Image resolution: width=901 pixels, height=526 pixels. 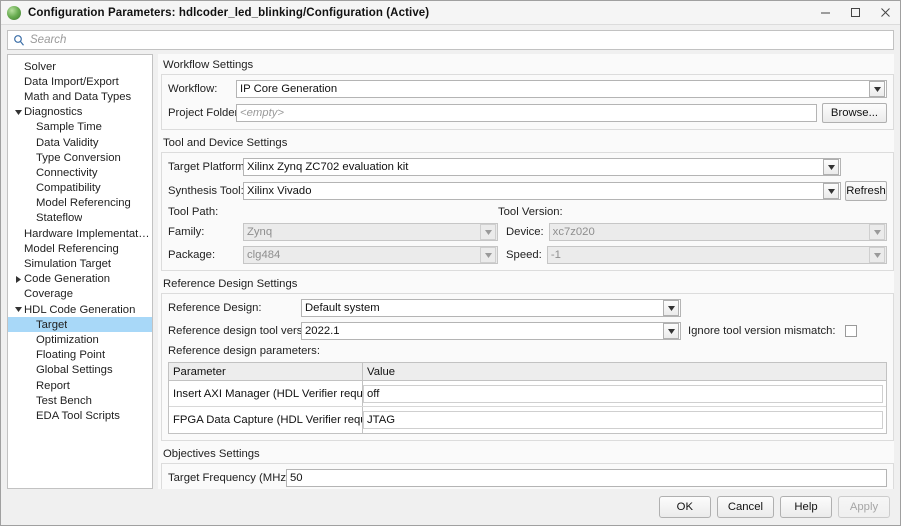 What do you see at coordinates (206, 191) in the screenshot?
I see `synthesis-tool-label: Synthesis Tool:` at bounding box center [206, 191].